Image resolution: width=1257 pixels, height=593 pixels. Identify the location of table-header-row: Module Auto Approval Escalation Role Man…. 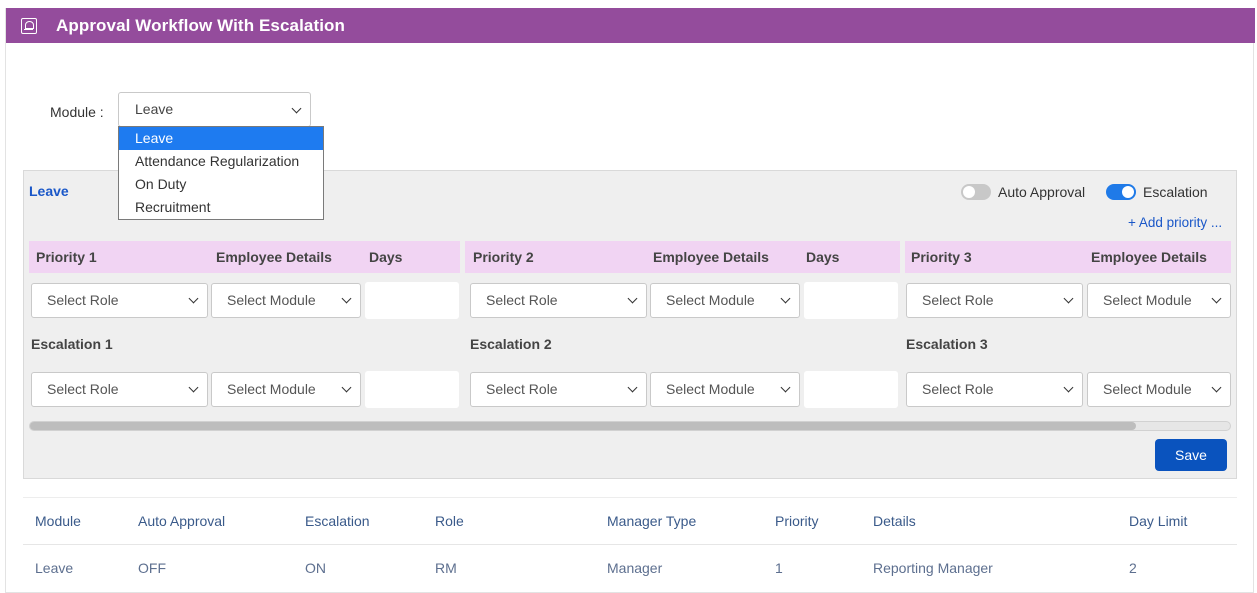
(630, 520).